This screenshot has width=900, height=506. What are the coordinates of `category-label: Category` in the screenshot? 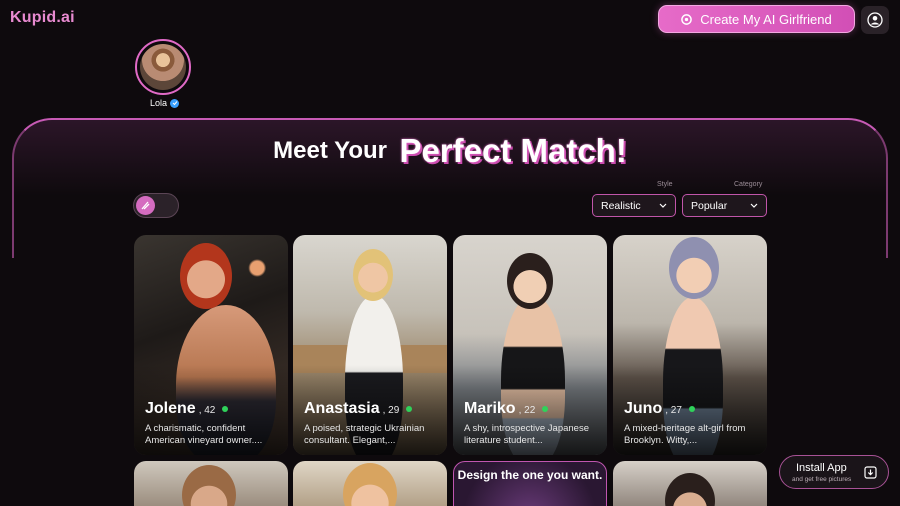 It's located at (748, 184).